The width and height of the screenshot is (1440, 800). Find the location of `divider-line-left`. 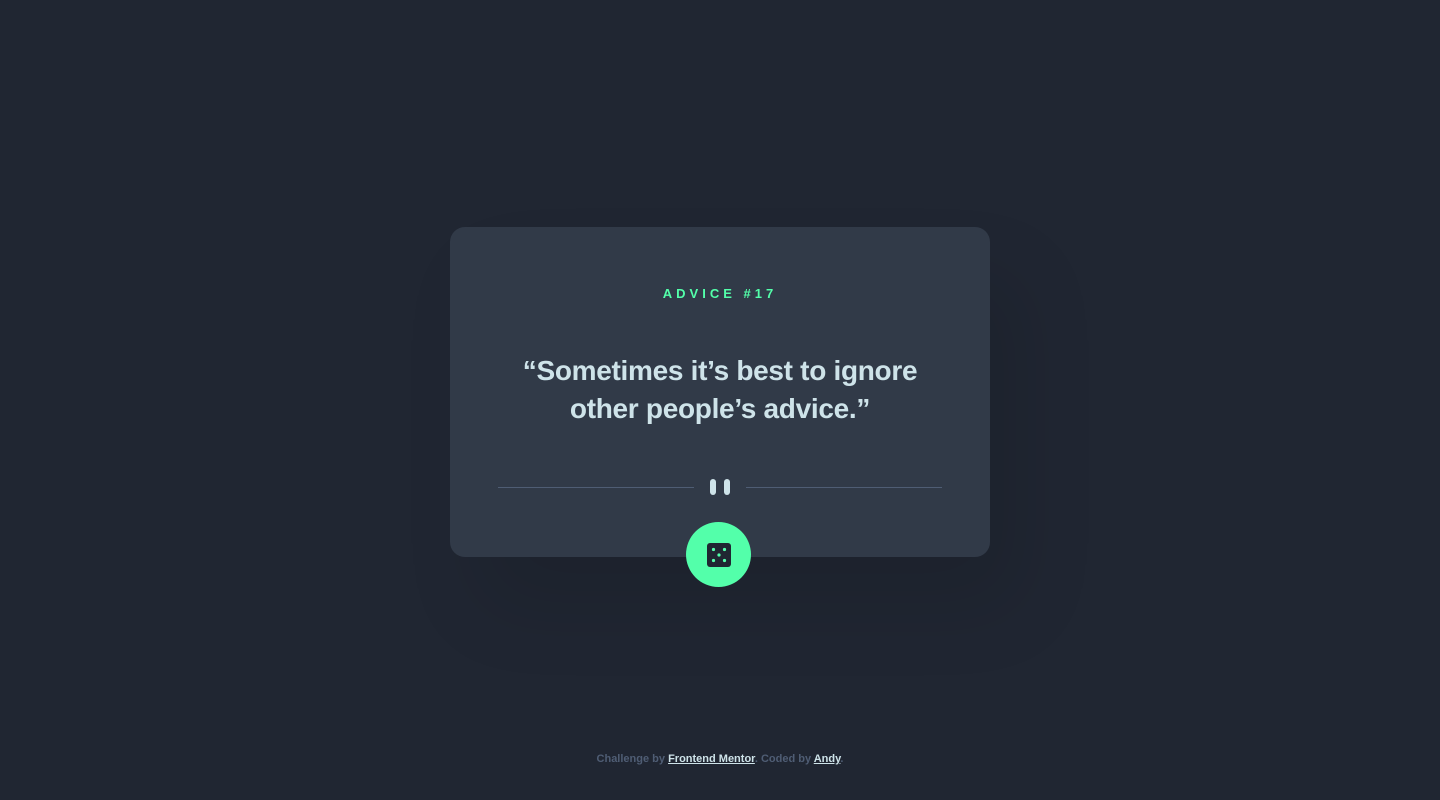

divider-line-left is located at coordinates (596, 487).